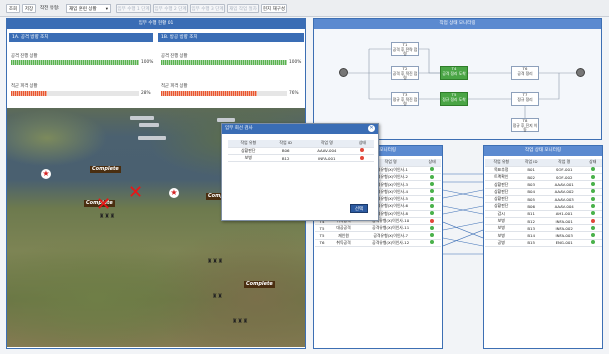 This screenshot has height=354, width=609. Describe the element at coordinates (170, 8) in the screenshot. I see `step2-button: 임무 수행 2 단계` at that location.